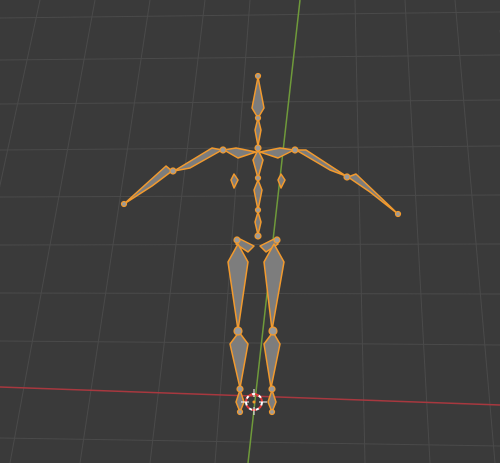 This screenshot has width=500, height=463. Describe the element at coordinates (258, 97) in the screenshot. I see `bone-head` at that location.